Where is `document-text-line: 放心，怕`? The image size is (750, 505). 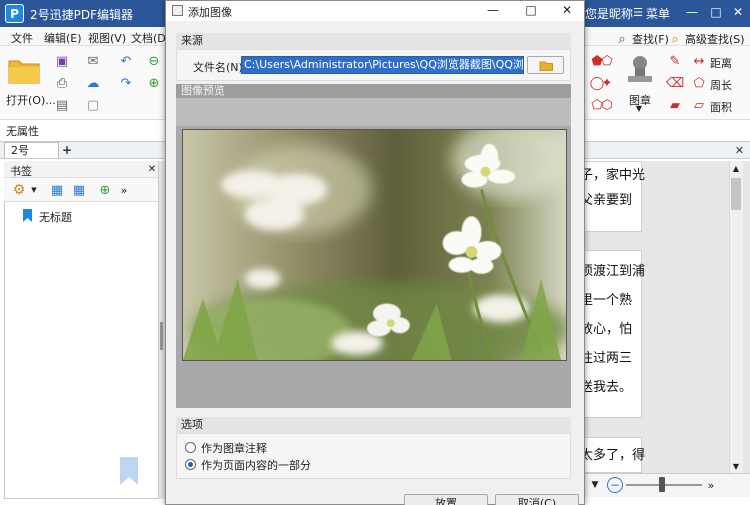
document-text-line: 放心，怕 is located at coordinates (606, 329).